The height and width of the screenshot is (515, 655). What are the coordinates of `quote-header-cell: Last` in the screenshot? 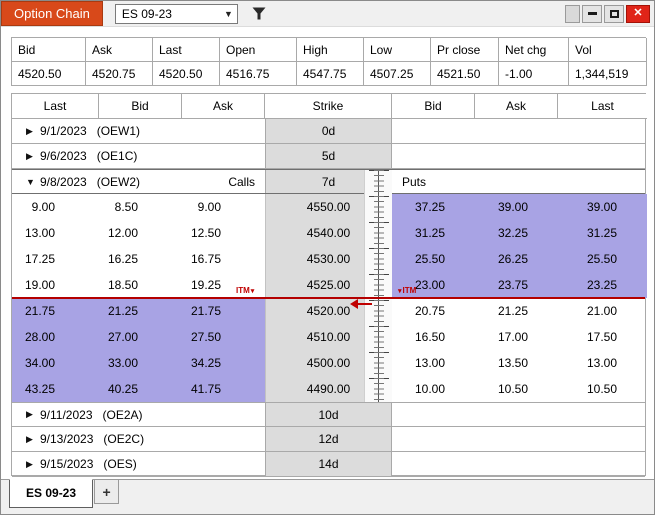 It's located at (186, 50).